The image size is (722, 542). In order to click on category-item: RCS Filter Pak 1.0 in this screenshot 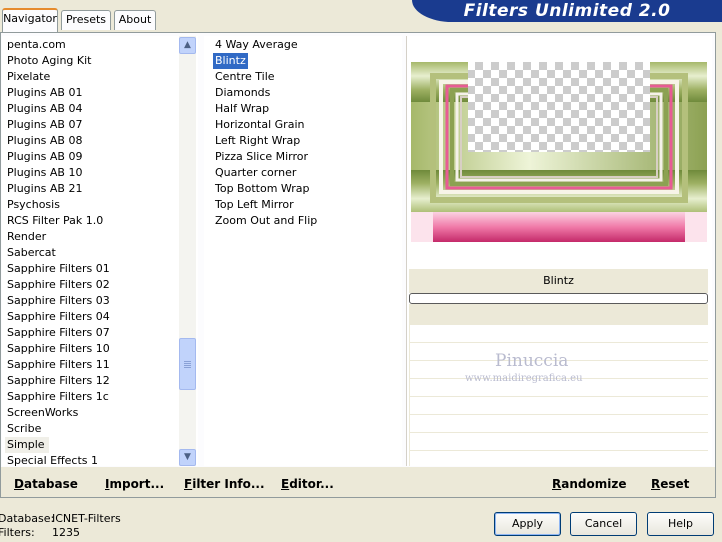, I will do `click(55, 221)`.